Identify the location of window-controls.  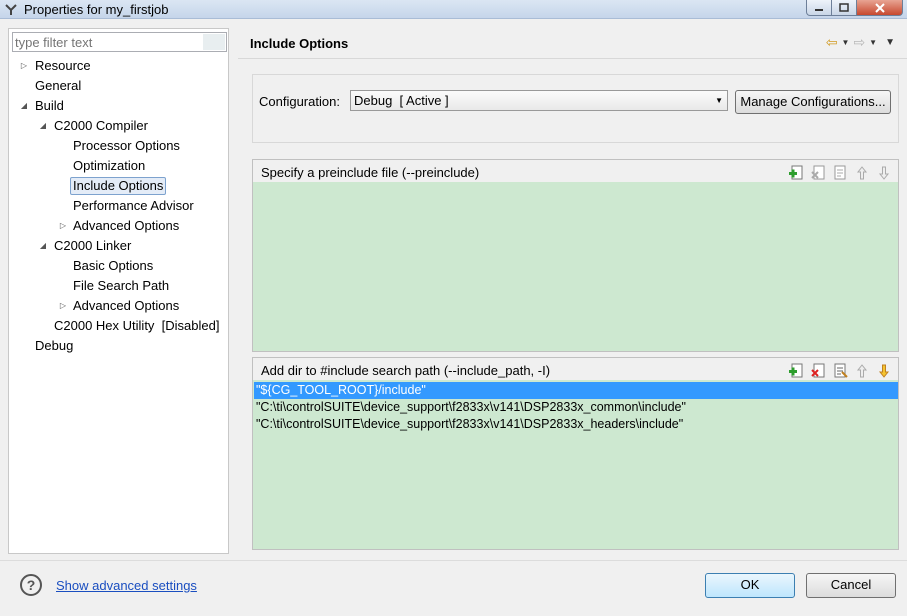
(854, 8).